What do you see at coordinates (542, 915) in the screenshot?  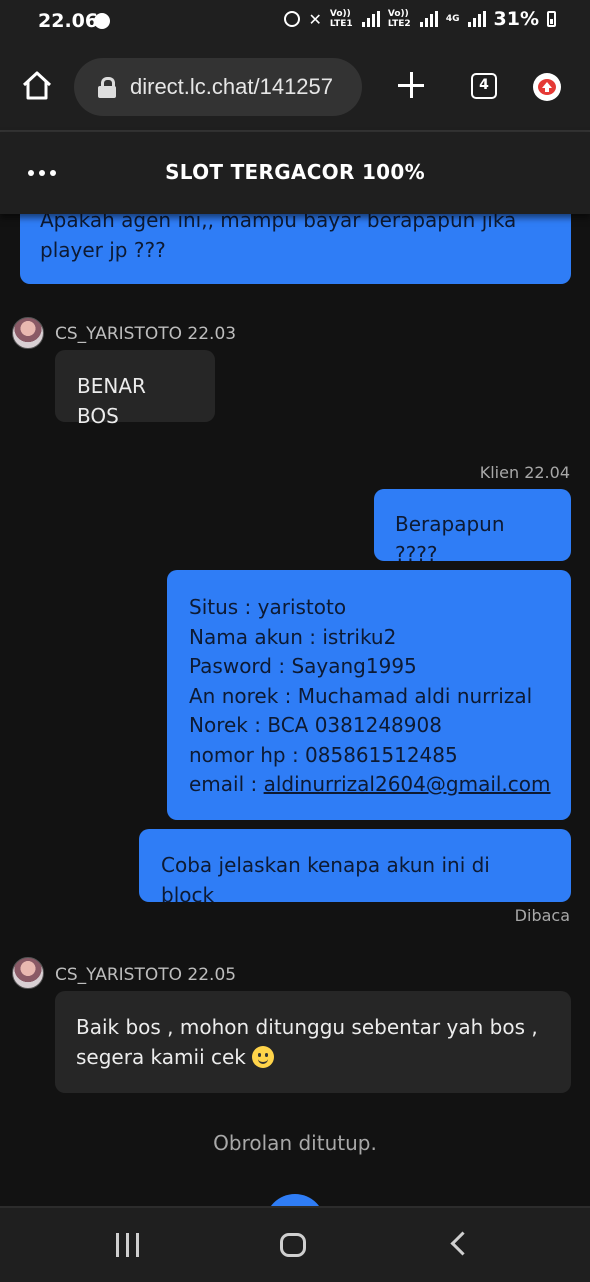 I see `read-status: Dibaca` at bounding box center [542, 915].